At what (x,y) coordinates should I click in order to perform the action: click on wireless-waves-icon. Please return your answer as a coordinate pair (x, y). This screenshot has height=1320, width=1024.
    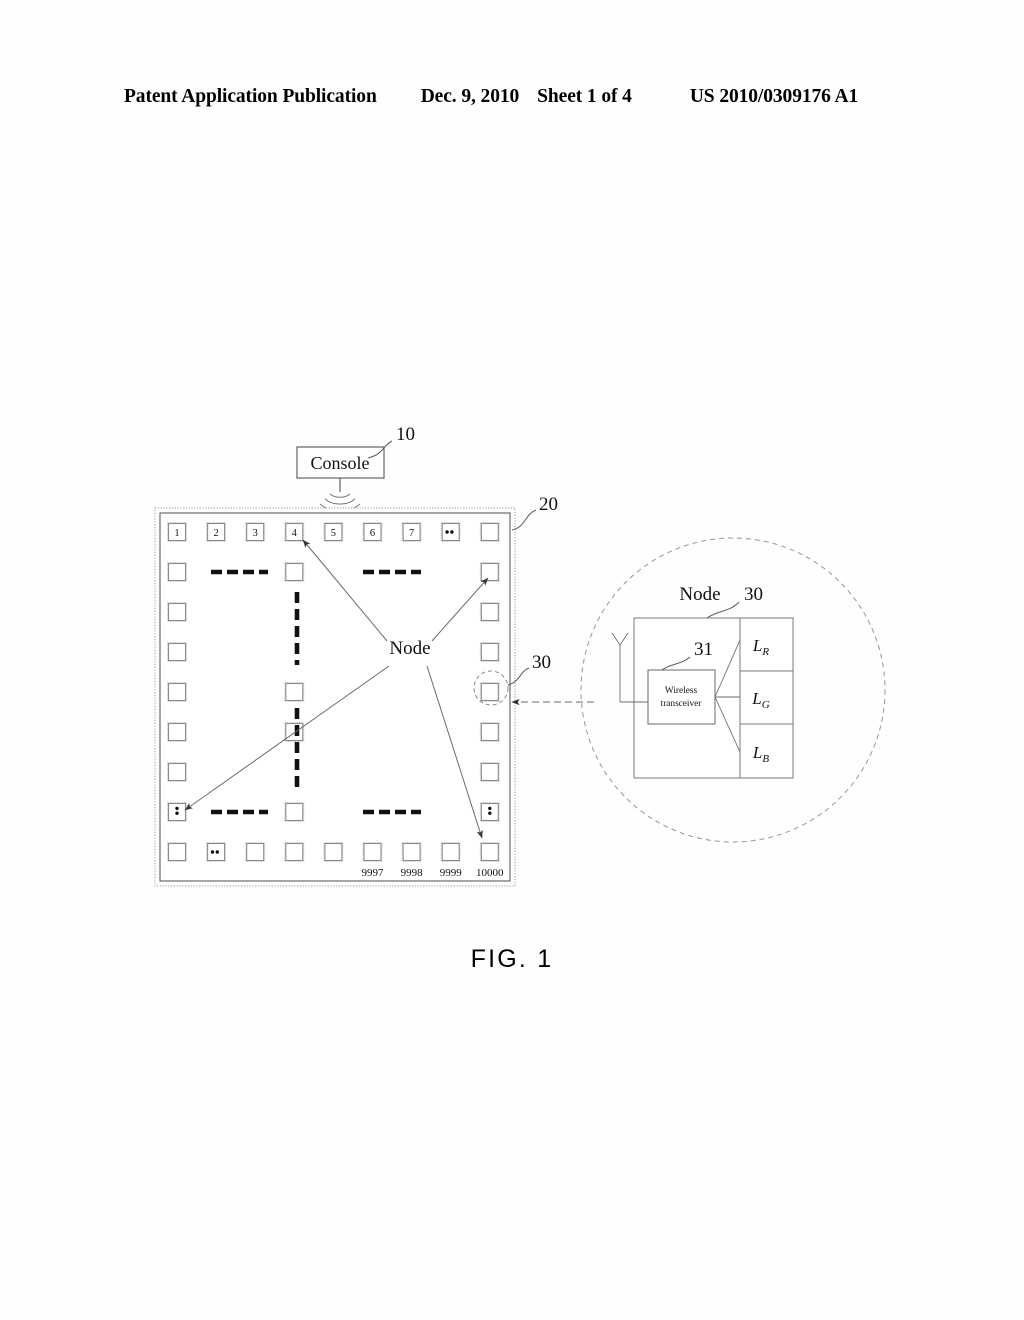
    Looking at the image, I should click on (340, 495).